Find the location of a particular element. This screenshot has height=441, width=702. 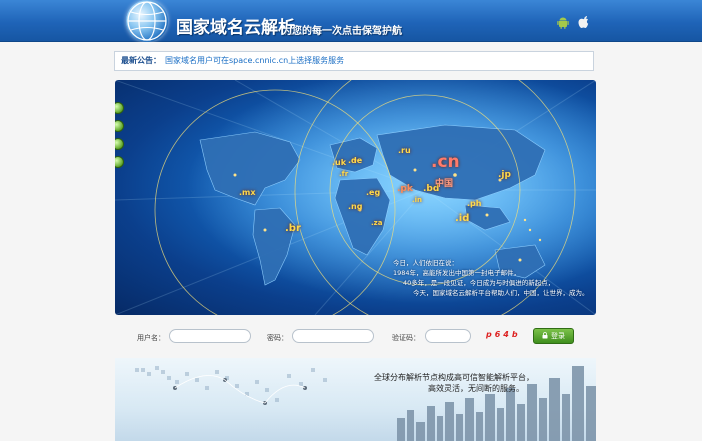

login-form: 用户名： 密码： 验证码： p64b 登录 is located at coordinates (355, 337).